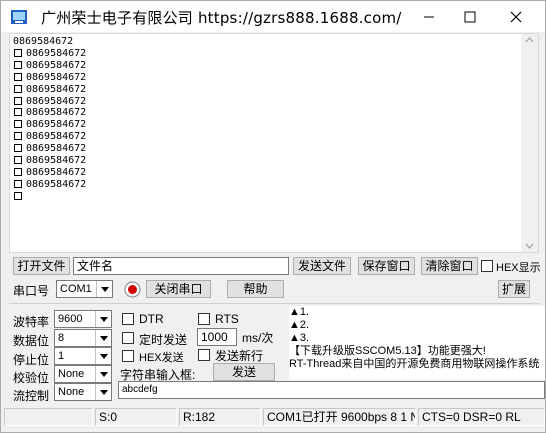 The height and width of the screenshot is (433, 546). Describe the element at coordinates (31, 291) in the screenshot. I see `port-label: 串口号` at that location.